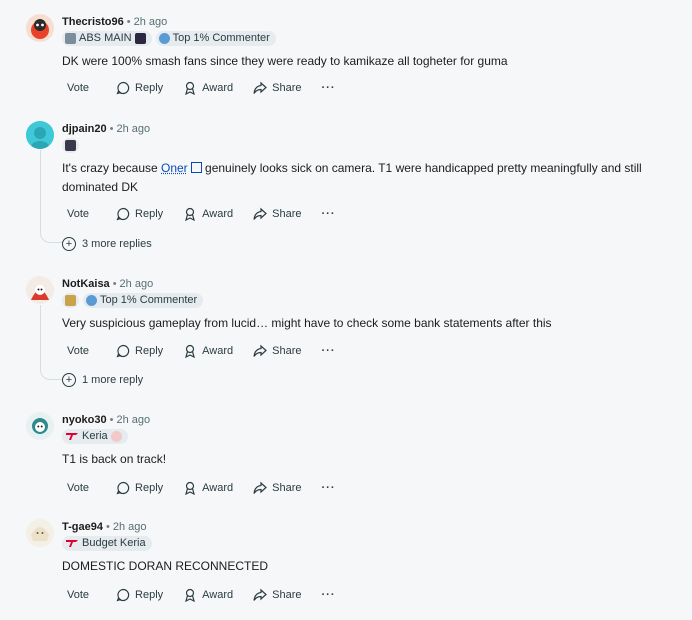  I want to click on author-name: nyoko30, so click(84, 420).